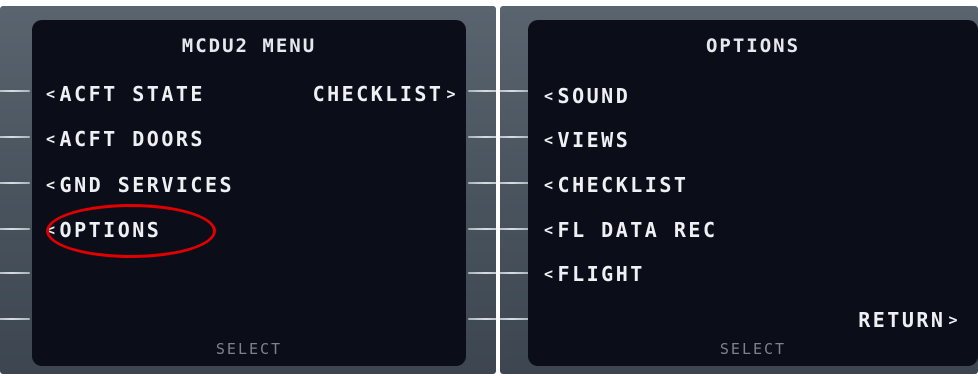 This screenshot has height=380, width=978. I want to click on menu-item-views: < VIEWS, so click(587, 140).